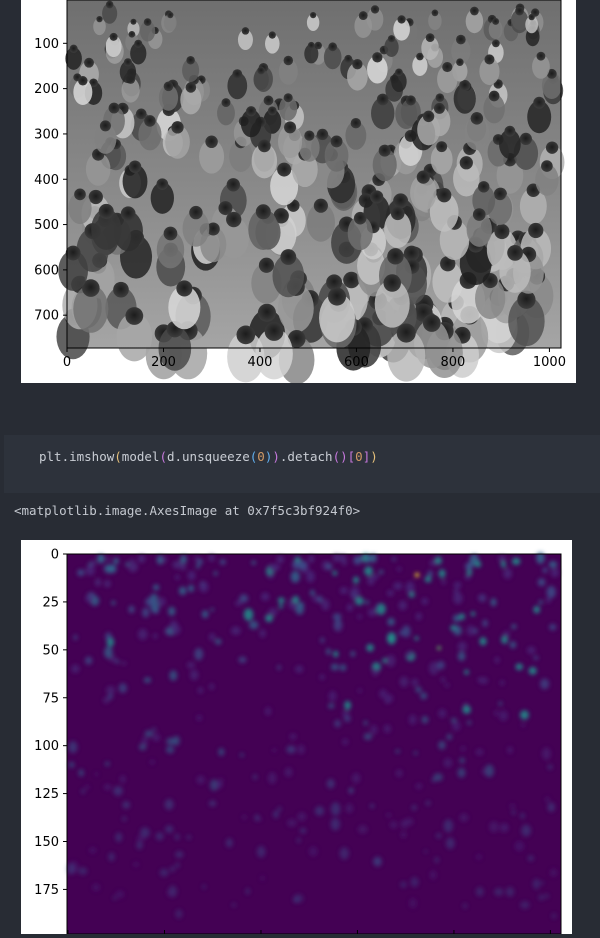 The image size is (600, 938). What do you see at coordinates (46, 890) in the screenshot?
I see `y-tick-label: 175` at bounding box center [46, 890].